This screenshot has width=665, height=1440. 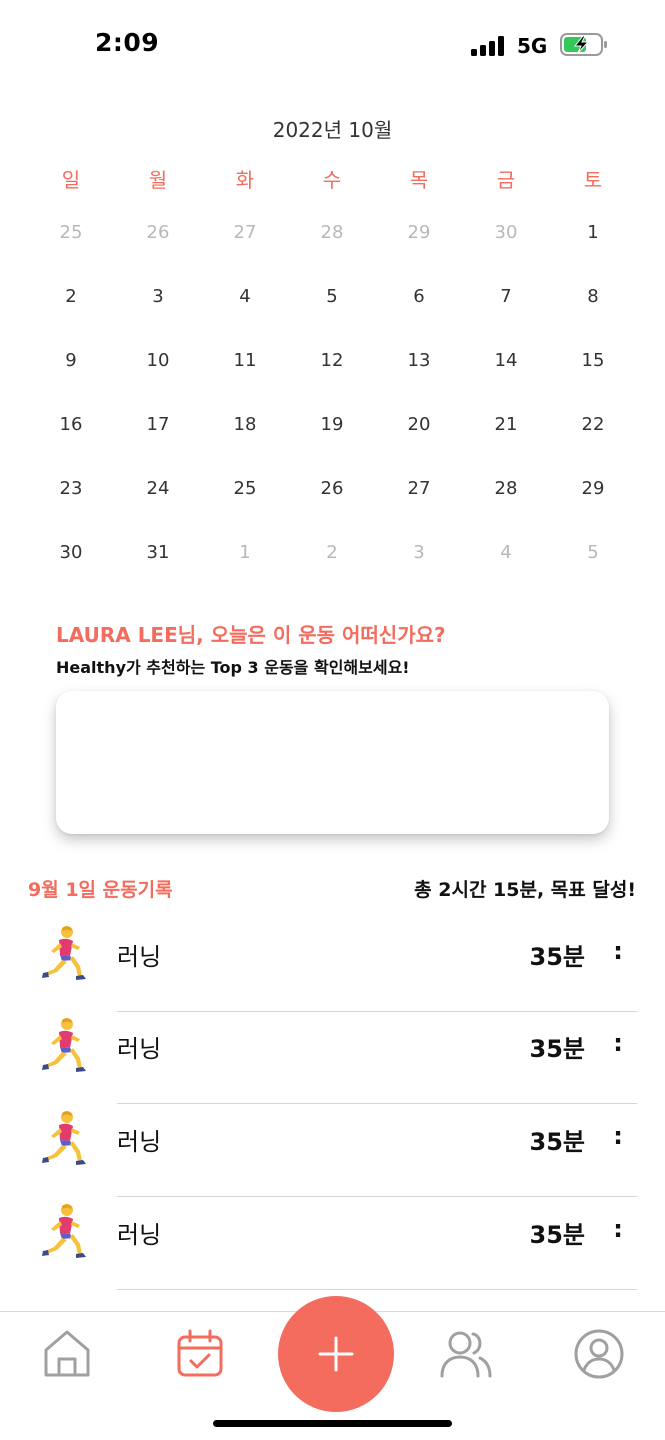 What do you see at coordinates (332, 1423) in the screenshot?
I see `home-indicator` at bounding box center [332, 1423].